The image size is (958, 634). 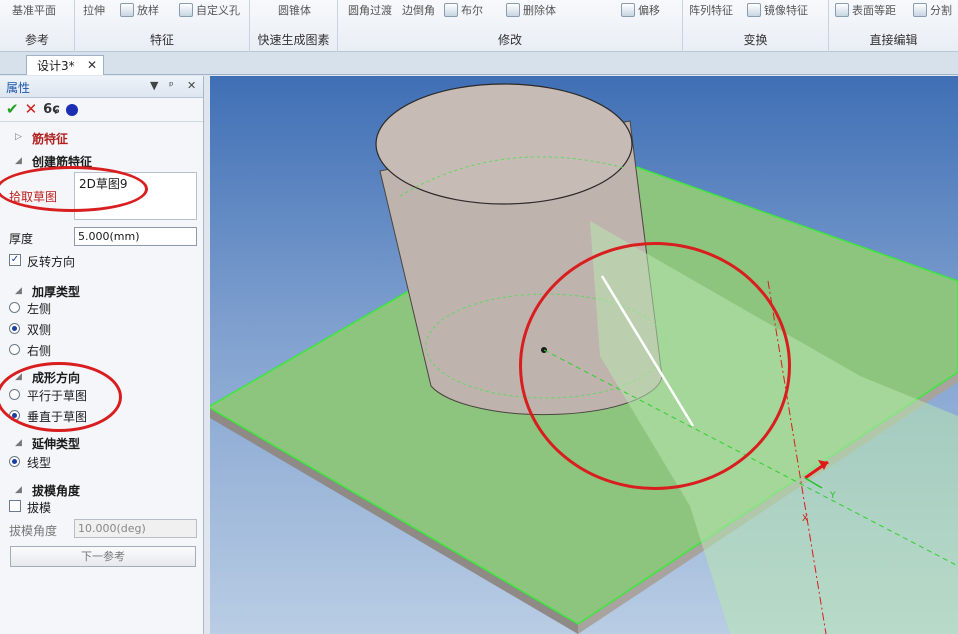 I want to click on reverse-direction-checkbox: ✓, so click(x=15, y=260).